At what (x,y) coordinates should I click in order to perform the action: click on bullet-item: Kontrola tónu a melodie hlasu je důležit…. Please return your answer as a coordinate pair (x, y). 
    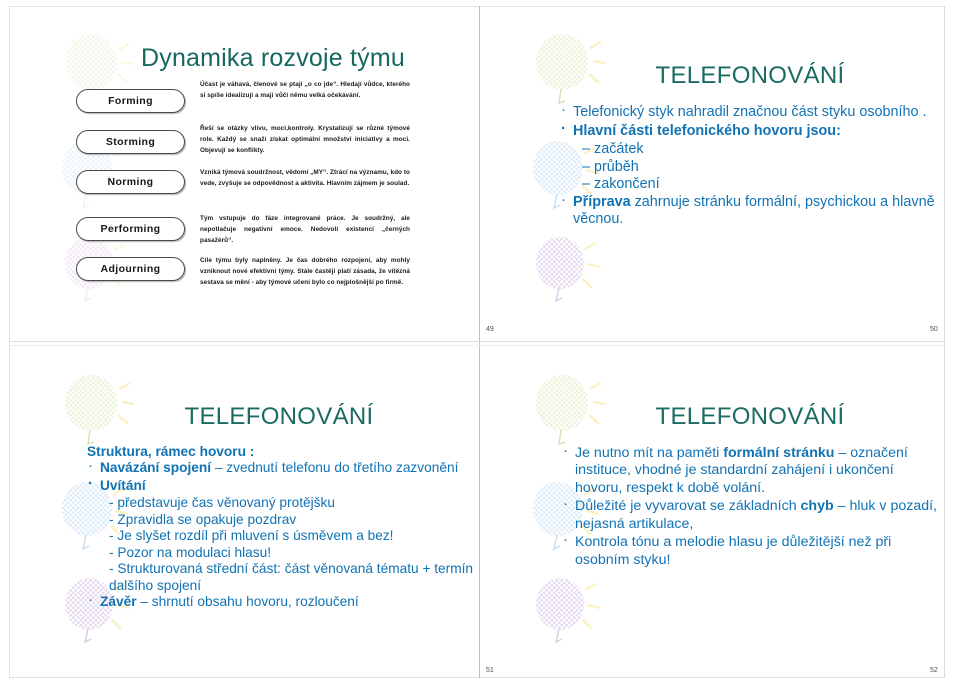
    Looking at the image, I should click on (753, 550).